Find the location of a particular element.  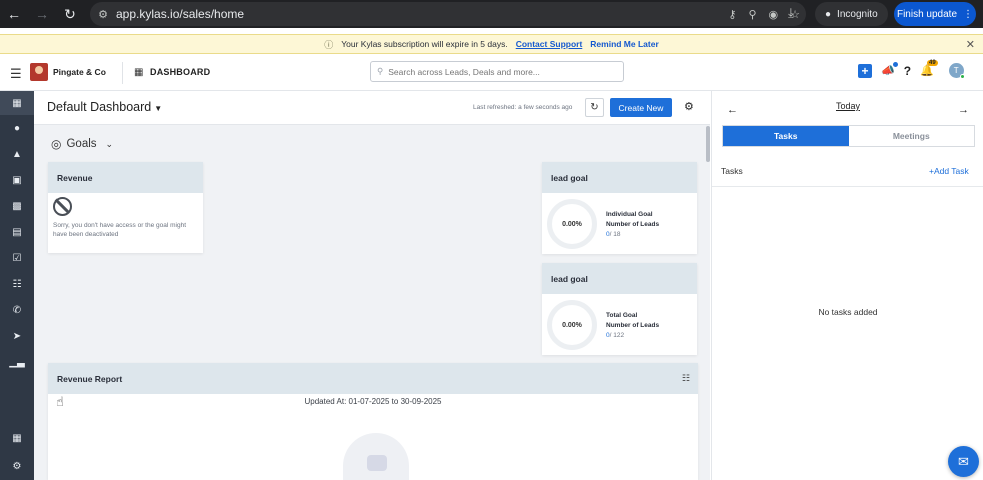

bell-icon: 🔔 49 is located at coordinates (929, 68).